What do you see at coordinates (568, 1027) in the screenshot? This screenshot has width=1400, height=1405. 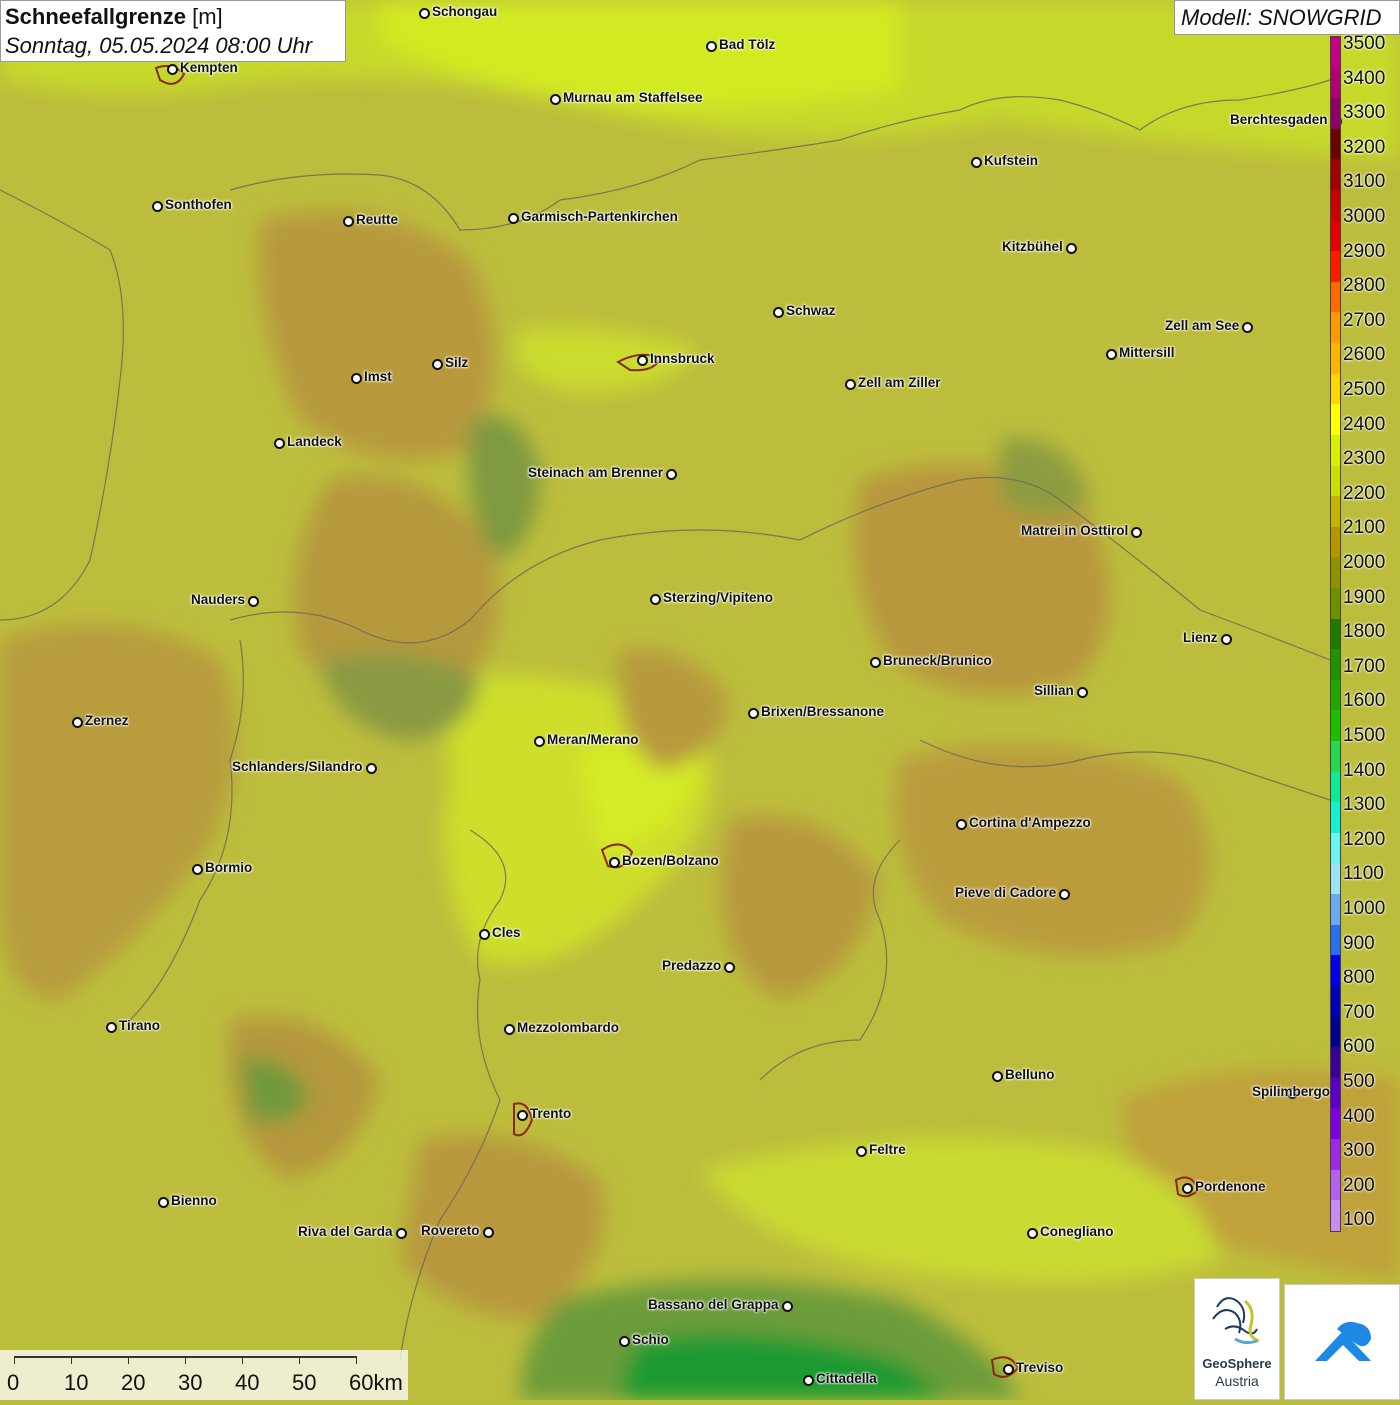 I see `city-label: Mezzolombardo` at bounding box center [568, 1027].